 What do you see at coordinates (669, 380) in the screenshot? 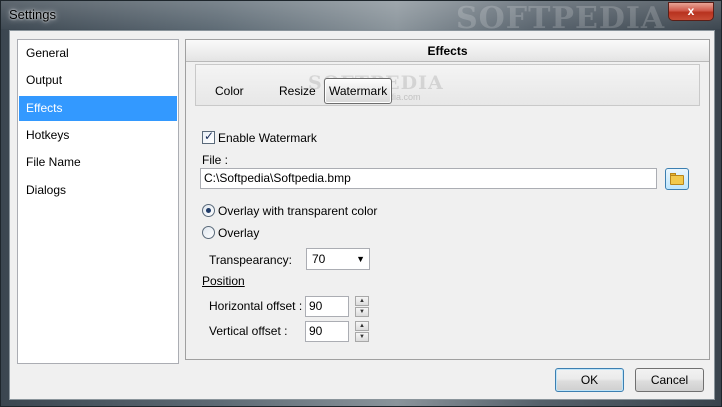
I see `cancel-button: Cancel` at bounding box center [669, 380].